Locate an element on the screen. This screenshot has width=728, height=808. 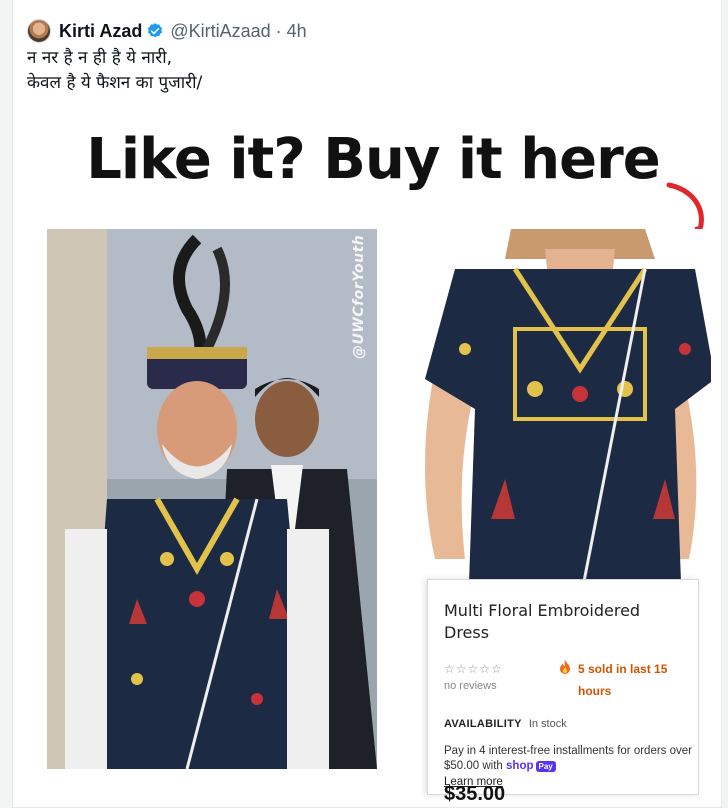
sold-text: 5 sold in last 15 hours is located at coordinates (623, 680).